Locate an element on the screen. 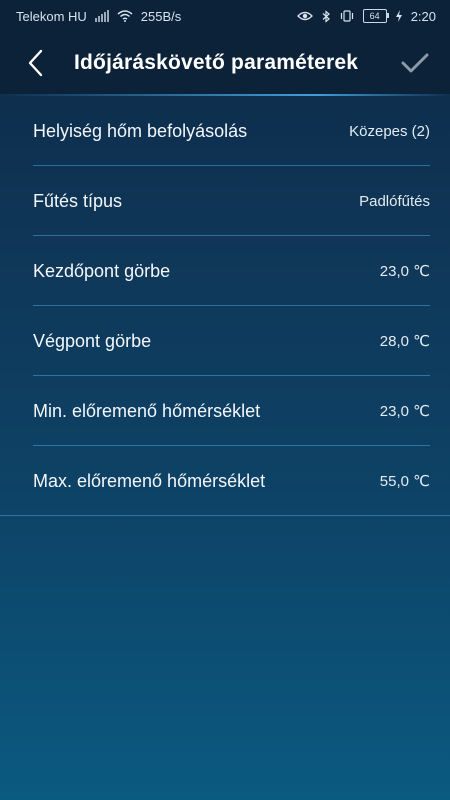 This screenshot has width=450, height=800. network-speed: 255B/s is located at coordinates (161, 16).